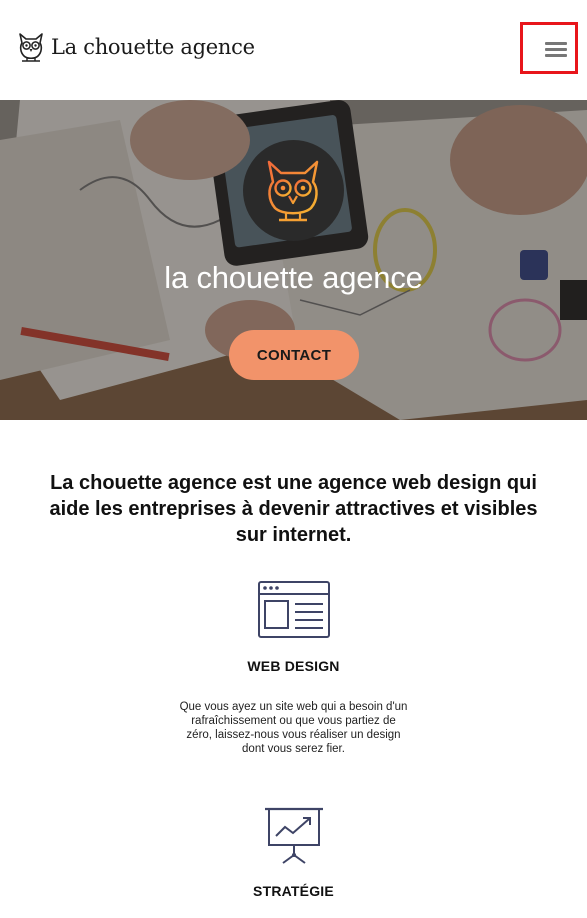 The width and height of the screenshot is (587, 918). What do you see at coordinates (293, 891) in the screenshot?
I see `service-title: STRATÉGIE` at bounding box center [293, 891].